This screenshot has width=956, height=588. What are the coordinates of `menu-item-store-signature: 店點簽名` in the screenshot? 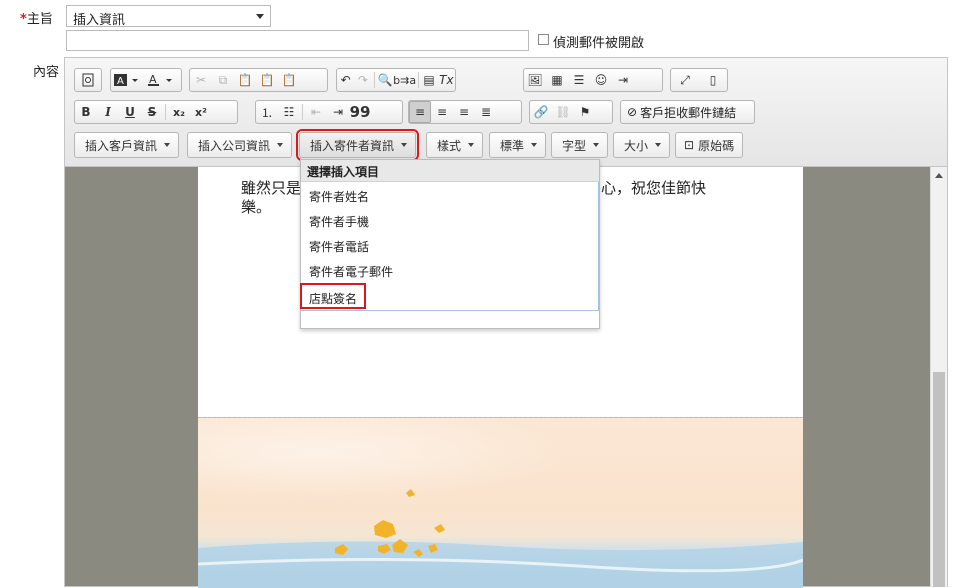 It's located at (333, 296).